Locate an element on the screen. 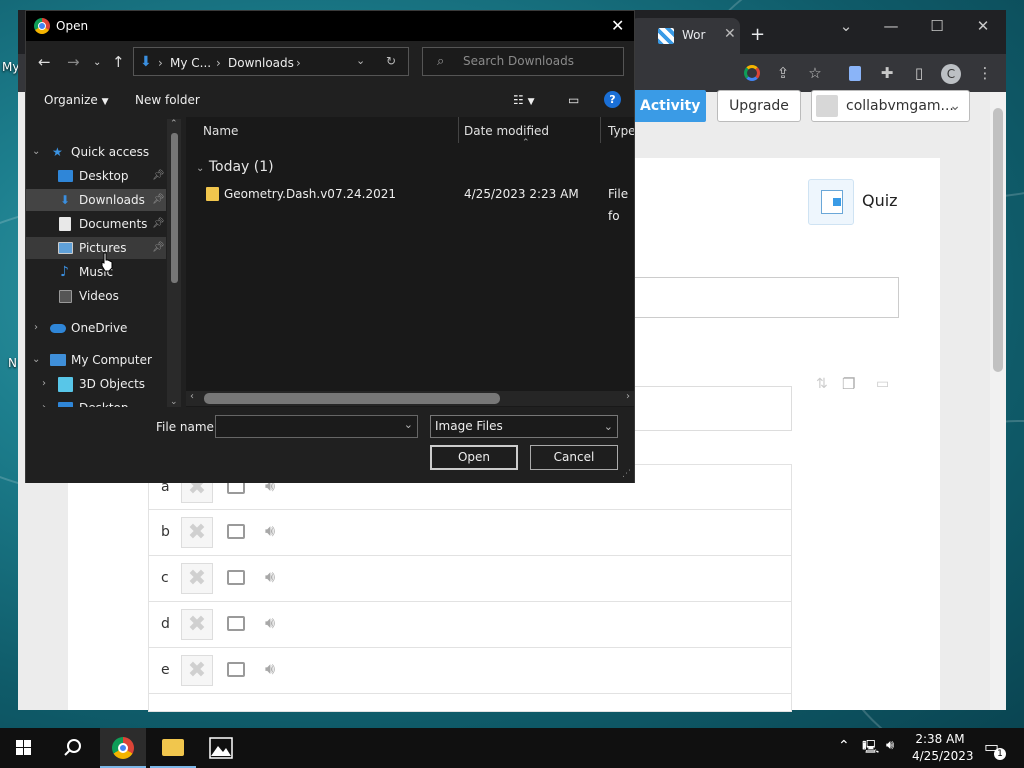  forward-arrow-icon: → is located at coordinates (73, 62).